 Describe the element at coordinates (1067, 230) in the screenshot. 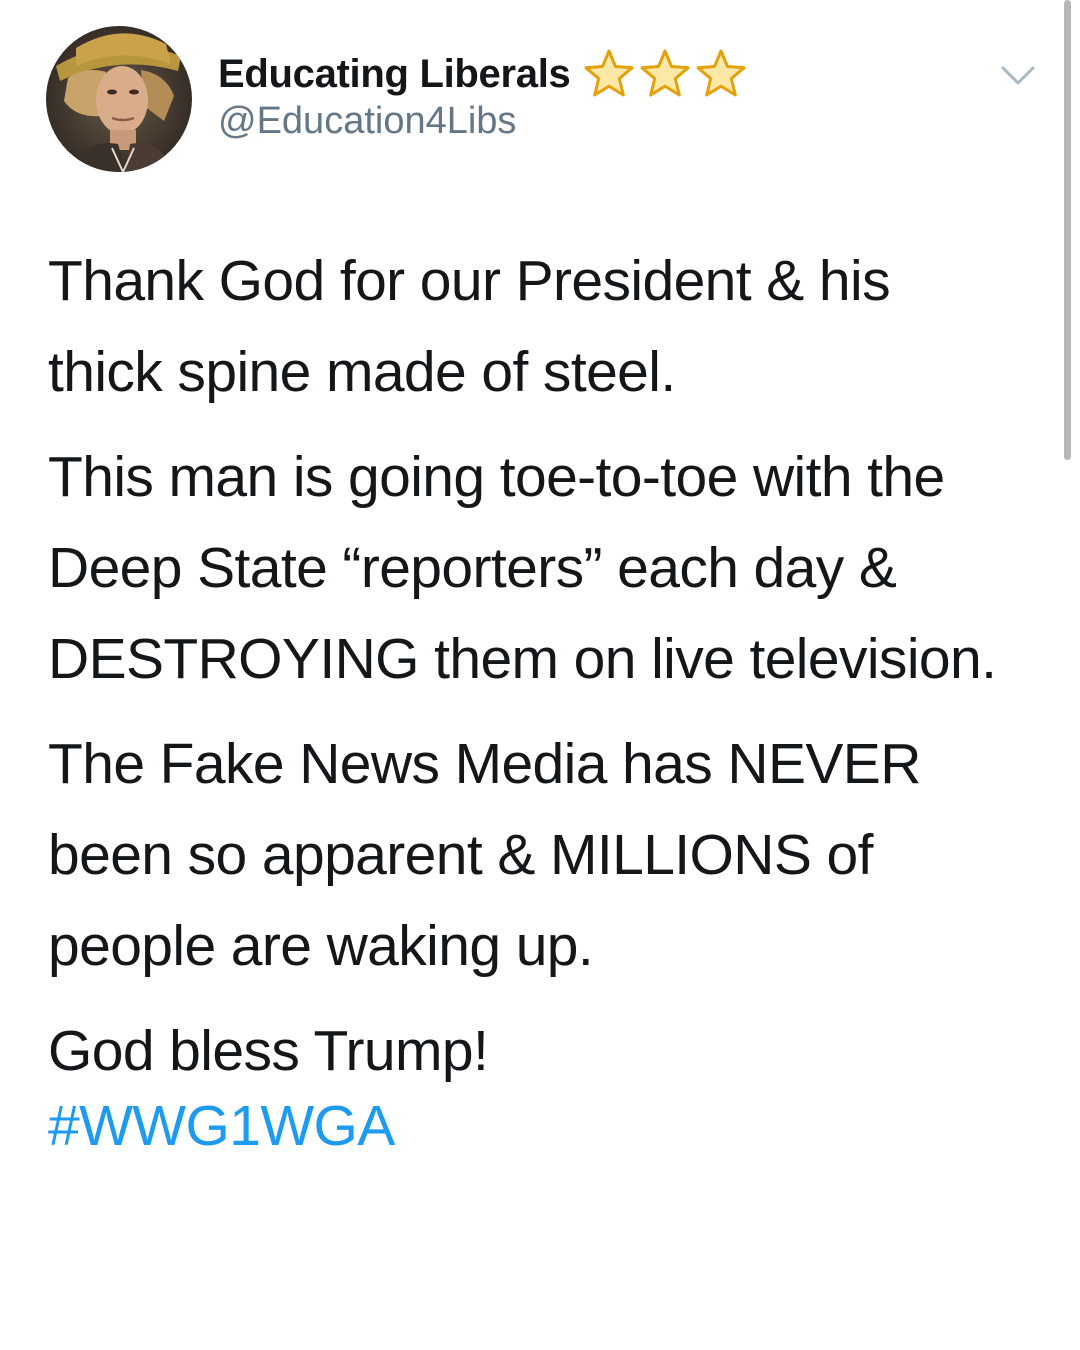

I see `scrollbar` at that location.